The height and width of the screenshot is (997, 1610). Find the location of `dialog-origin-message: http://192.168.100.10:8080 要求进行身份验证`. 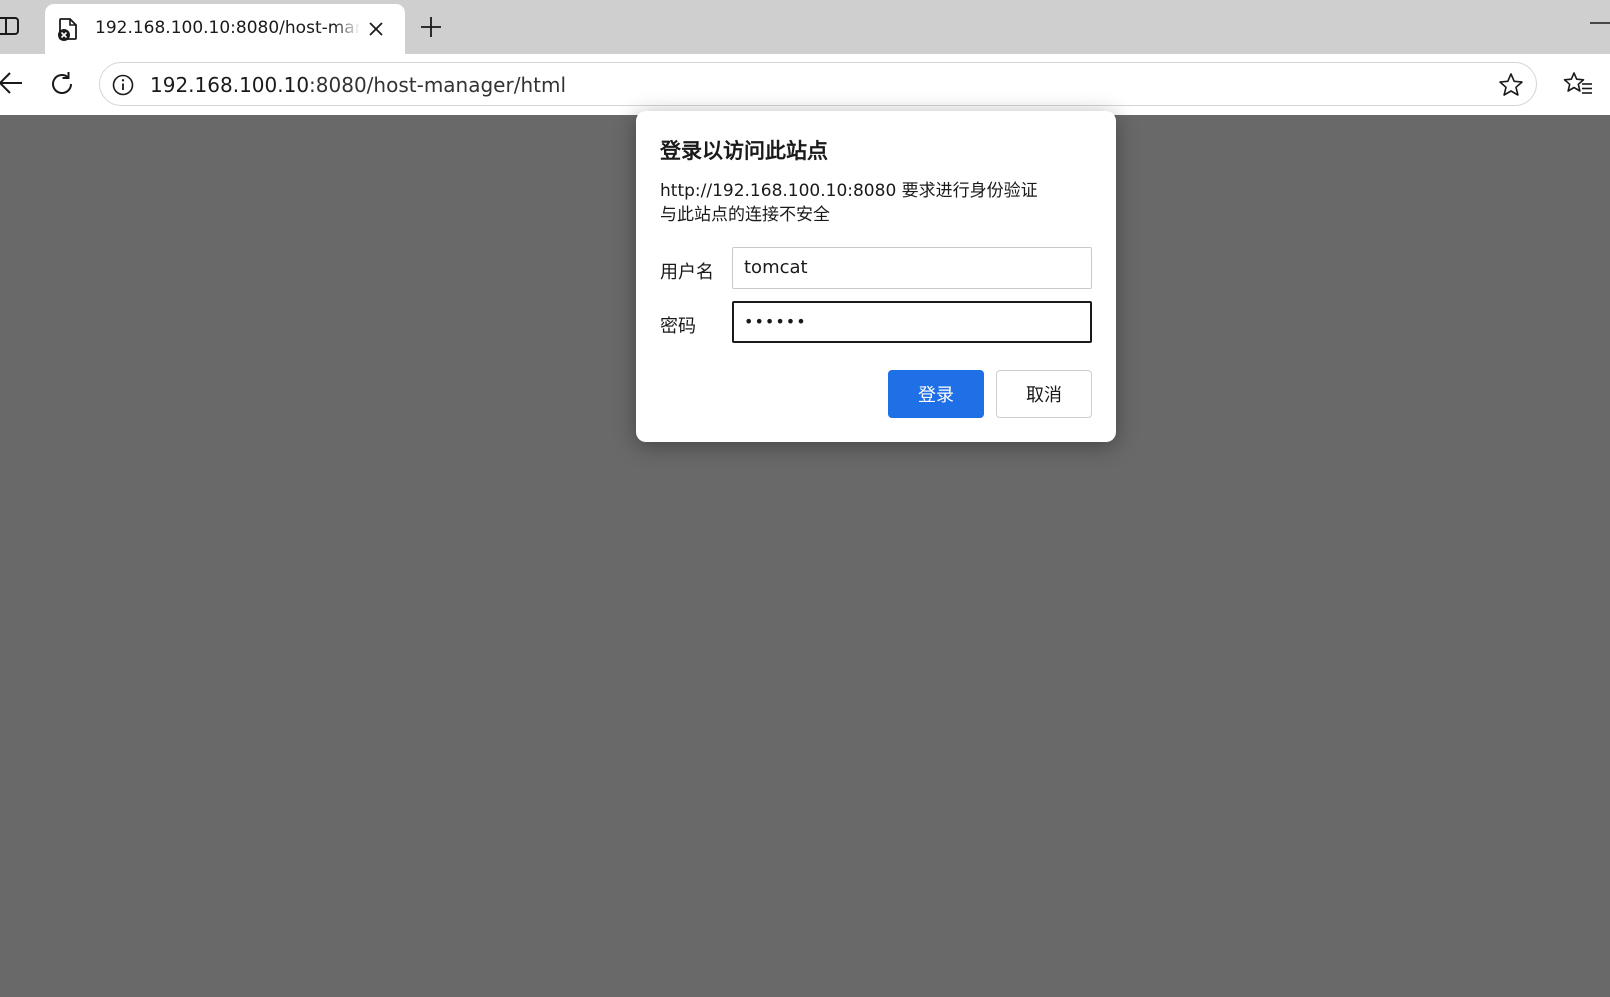

dialog-origin-message: http://192.168.100.10:8080 要求进行身份验证 is located at coordinates (849, 191).